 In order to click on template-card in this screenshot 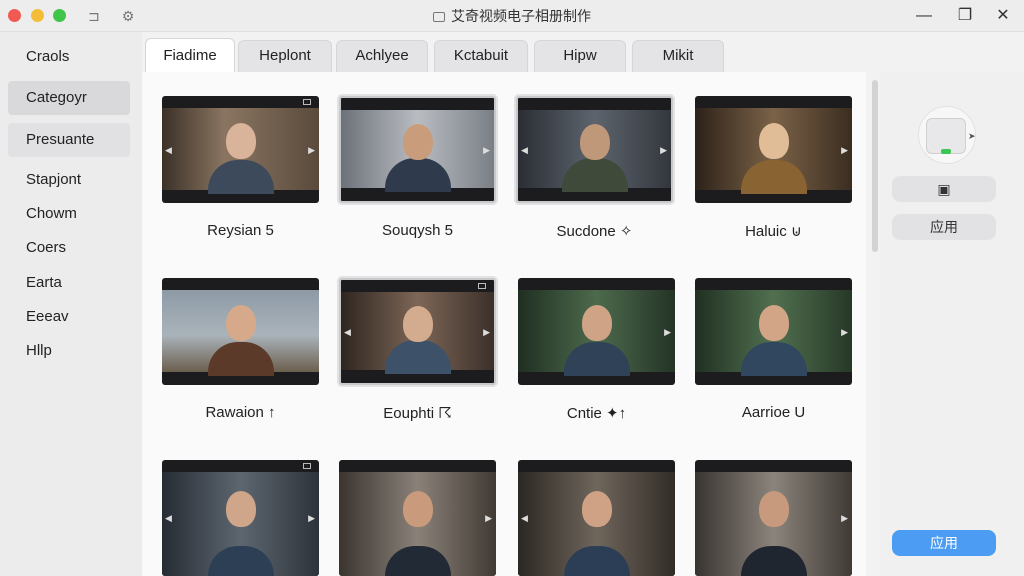, I will do `click(240, 331)`.